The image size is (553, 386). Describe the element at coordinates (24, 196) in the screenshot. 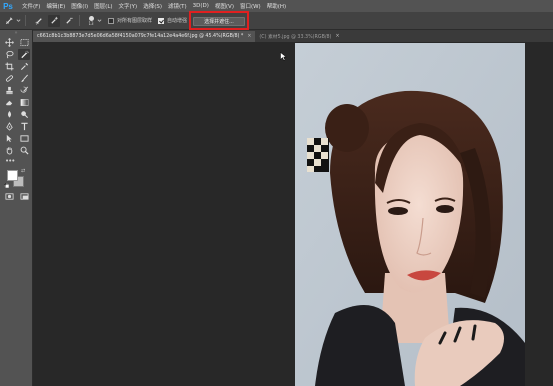

I see `screen-mode-icon` at that location.